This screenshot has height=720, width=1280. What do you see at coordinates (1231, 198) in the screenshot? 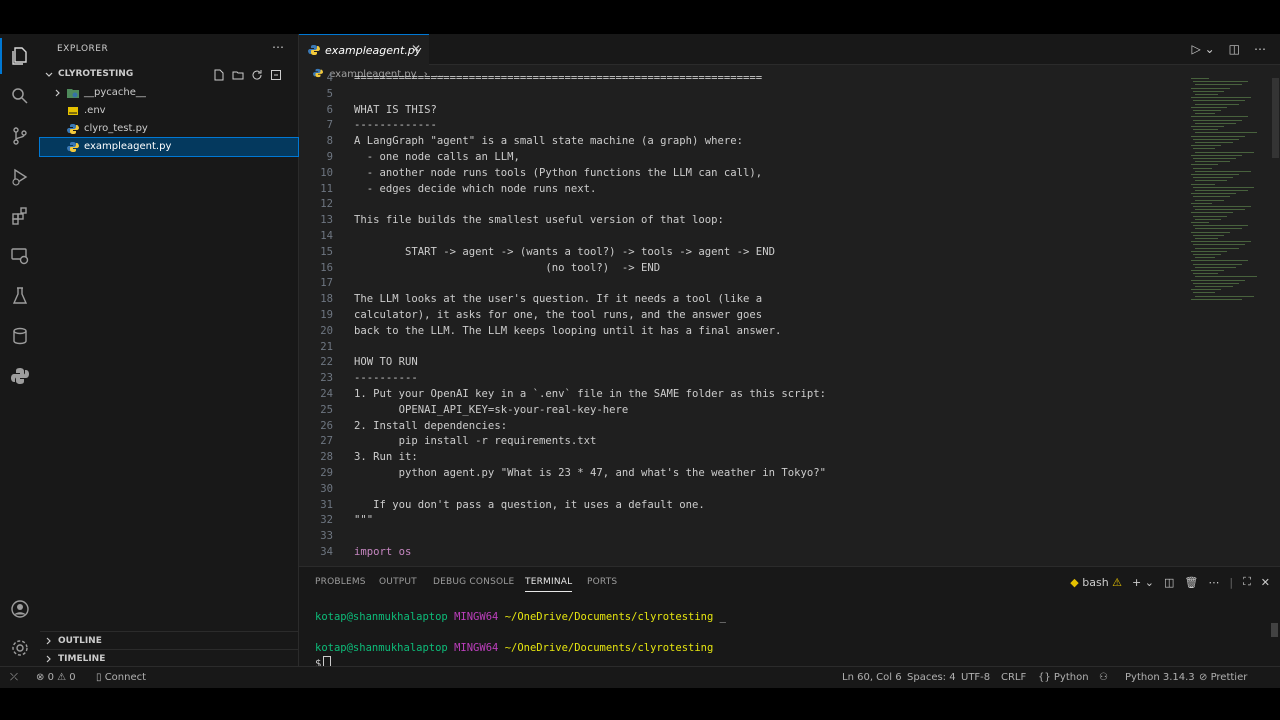
I see `minimap` at bounding box center [1231, 198].